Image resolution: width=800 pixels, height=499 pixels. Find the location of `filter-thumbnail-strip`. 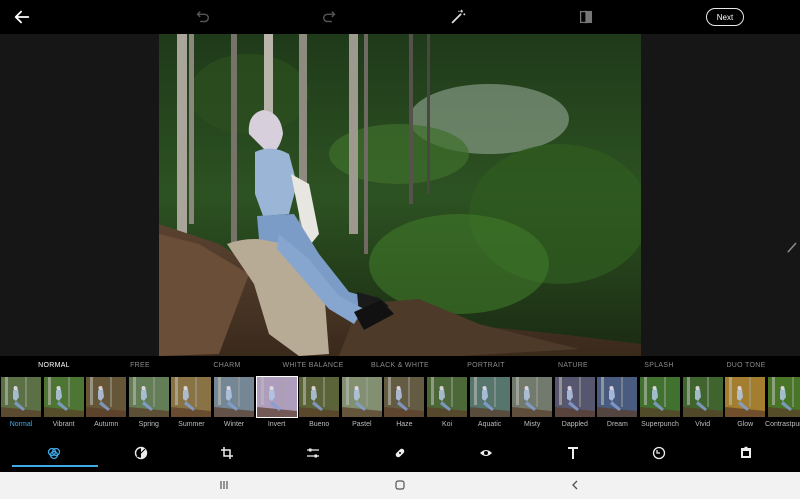

filter-thumbnail-strip is located at coordinates (400, 397).